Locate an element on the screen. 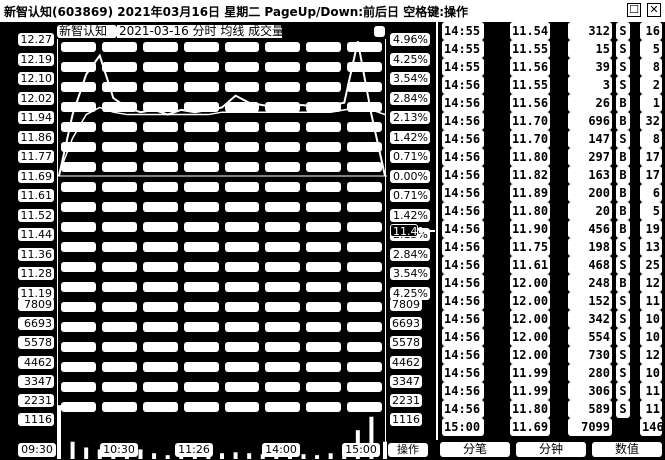 This screenshot has width=665, height=460. price-axis-label: 11.28 is located at coordinates (36, 273).